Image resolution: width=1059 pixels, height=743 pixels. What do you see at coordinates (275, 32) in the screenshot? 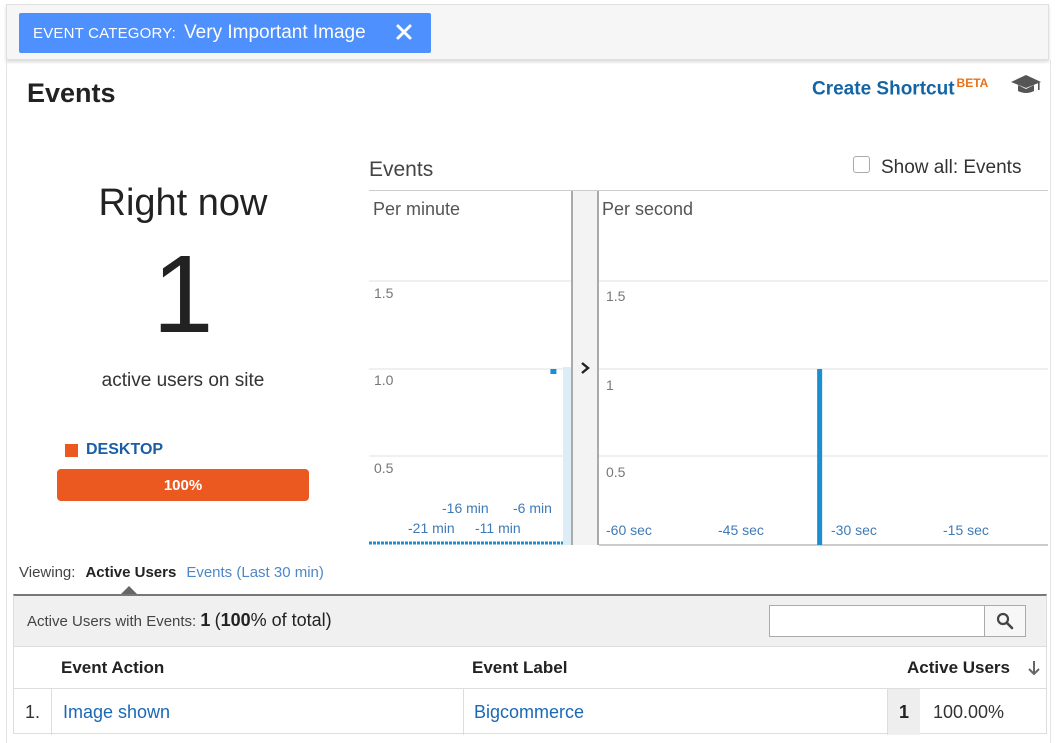
I see `filter-value: Very Important Image` at bounding box center [275, 32].